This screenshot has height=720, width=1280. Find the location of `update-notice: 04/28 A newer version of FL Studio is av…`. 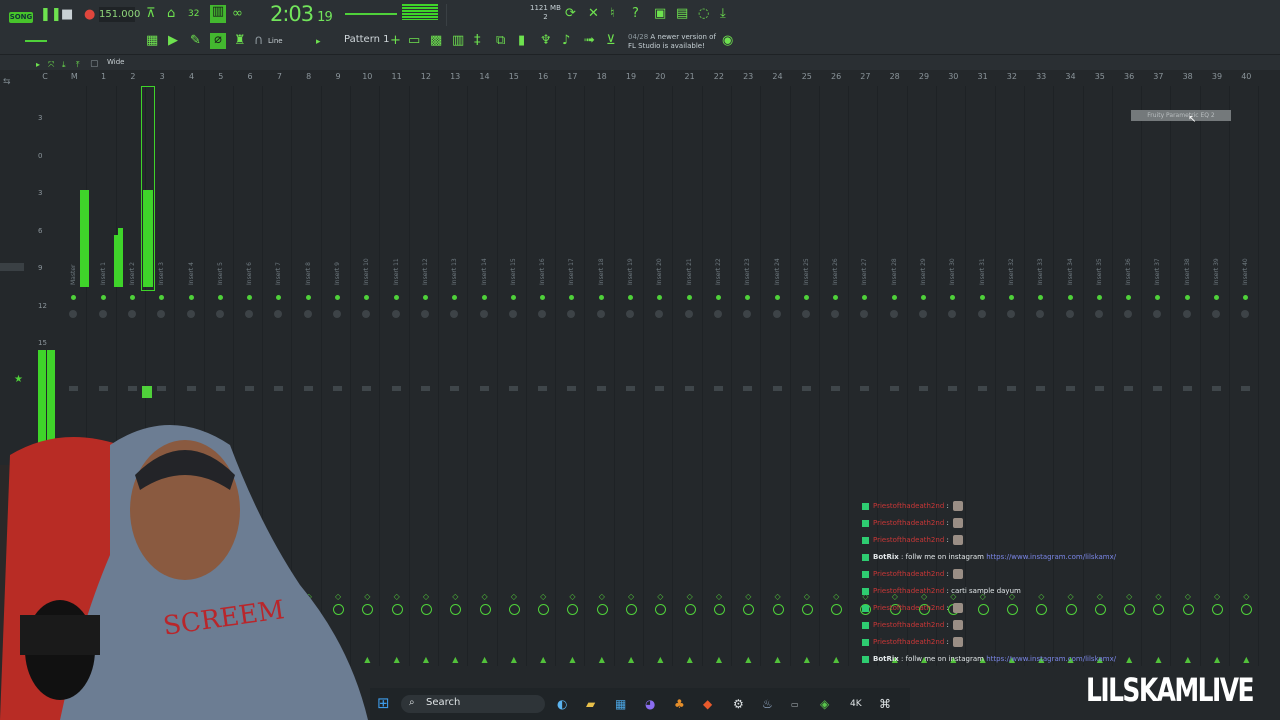

update-notice: 04/28 A newer version of FL Studio is av… is located at coordinates (672, 42).